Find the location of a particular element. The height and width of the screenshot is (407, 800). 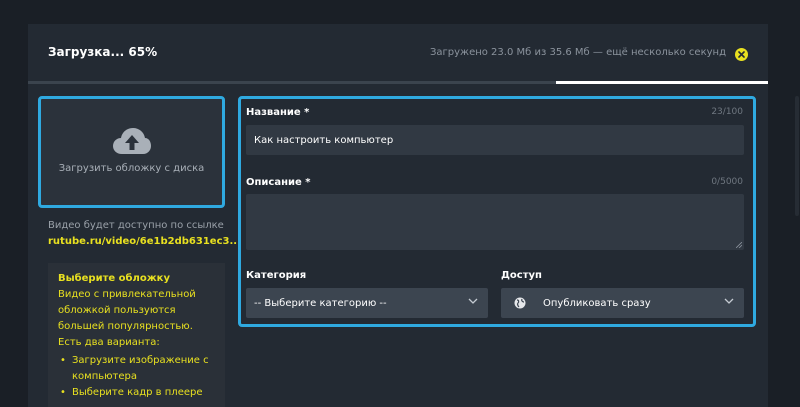

hint-item: Загрузите изображение с компьютера is located at coordinates (136, 369).